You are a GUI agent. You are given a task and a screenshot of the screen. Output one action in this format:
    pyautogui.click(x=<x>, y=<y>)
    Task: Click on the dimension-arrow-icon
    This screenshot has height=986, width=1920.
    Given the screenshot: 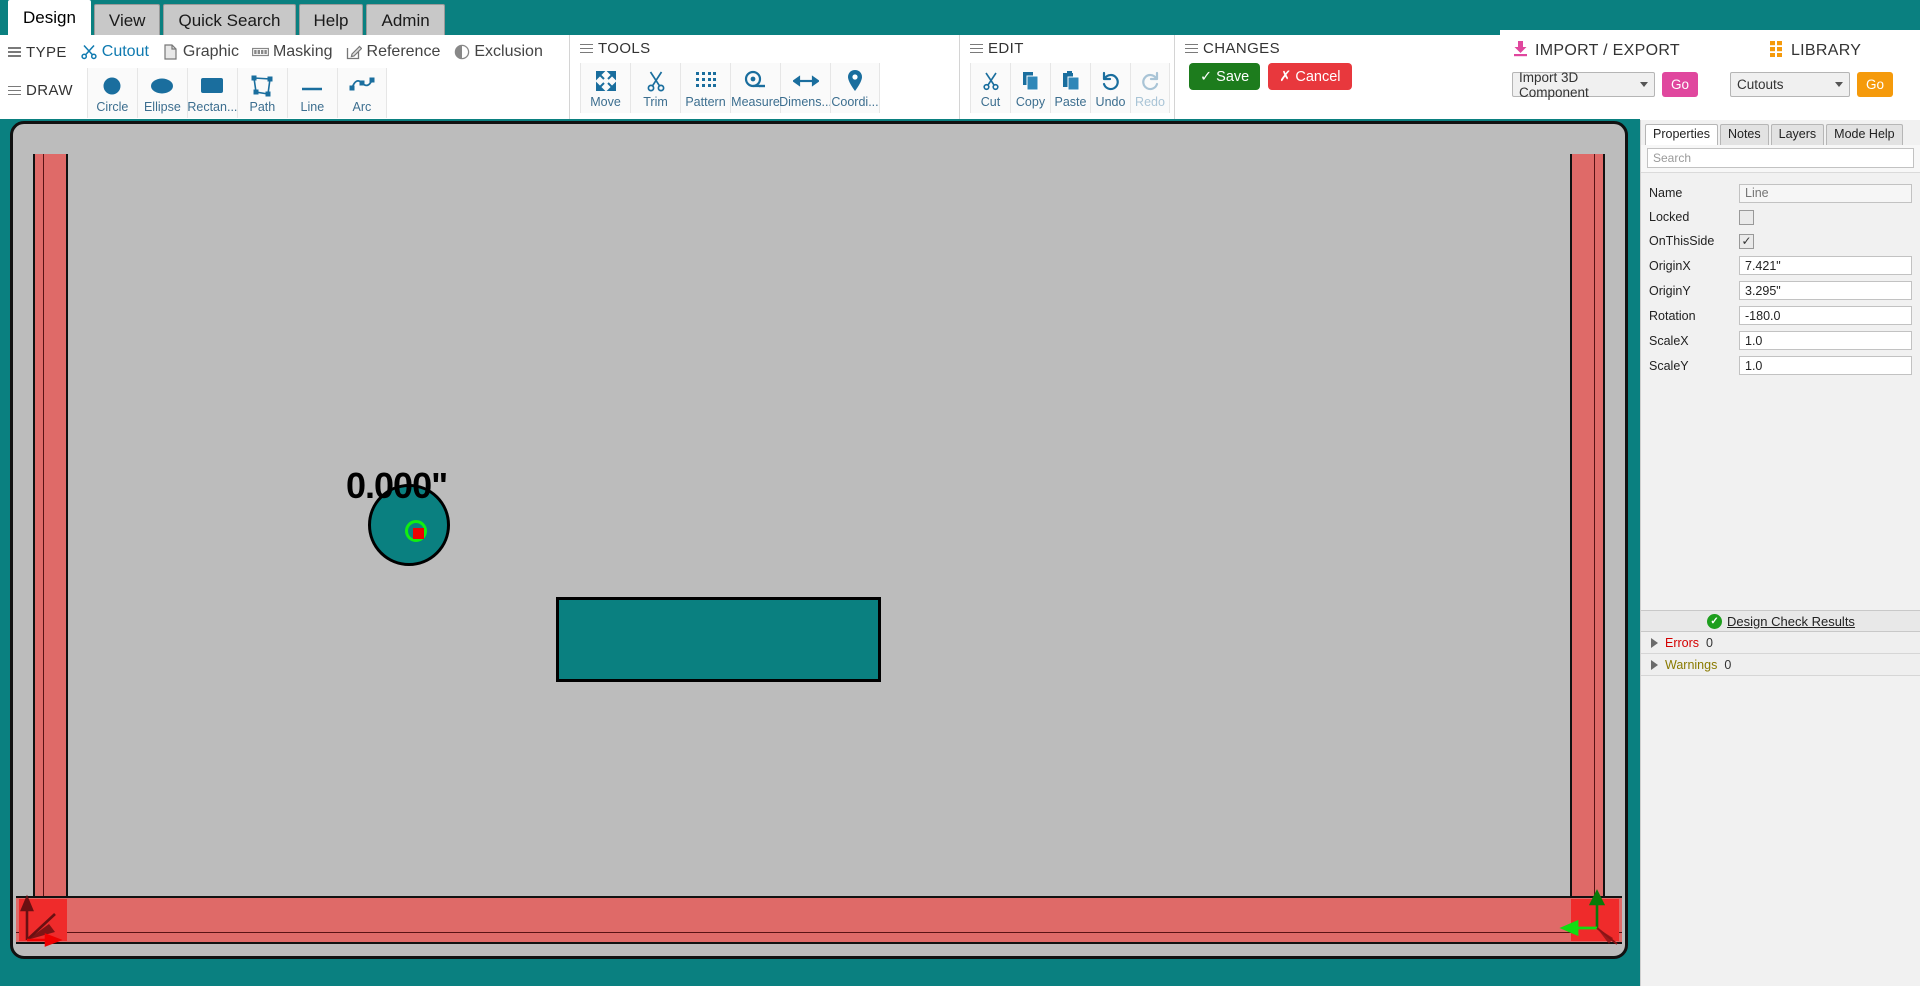 What is the action you would take?
    pyautogui.click(x=805, y=81)
    